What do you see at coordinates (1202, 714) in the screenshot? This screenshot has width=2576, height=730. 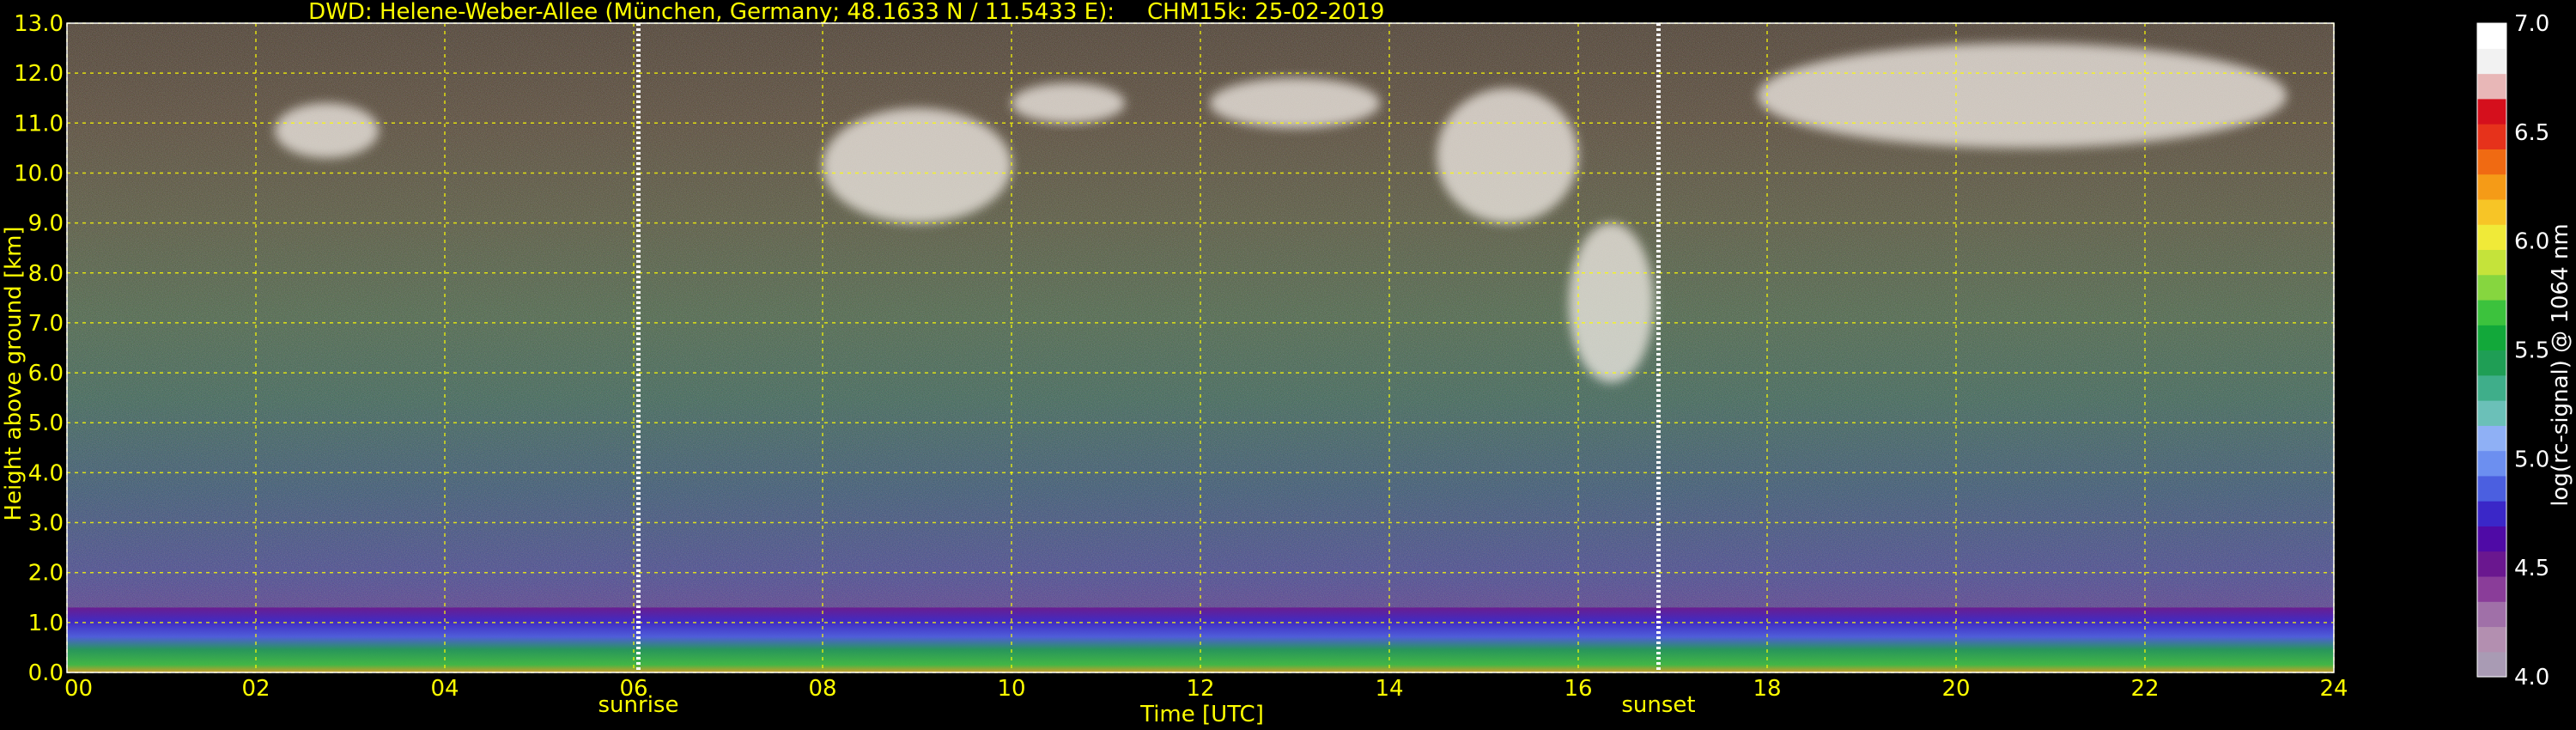 I see `x-axis-label: Time [UTC]` at bounding box center [1202, 714].